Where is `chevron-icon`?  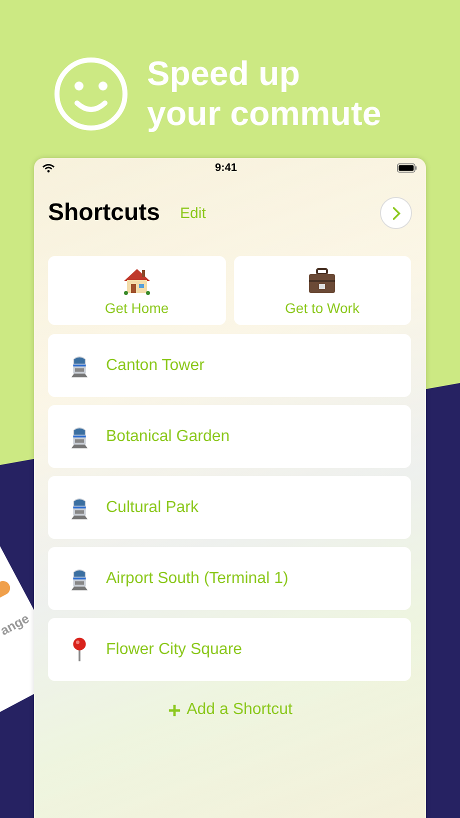
chevron-icon is located at coordinates (396, 213).